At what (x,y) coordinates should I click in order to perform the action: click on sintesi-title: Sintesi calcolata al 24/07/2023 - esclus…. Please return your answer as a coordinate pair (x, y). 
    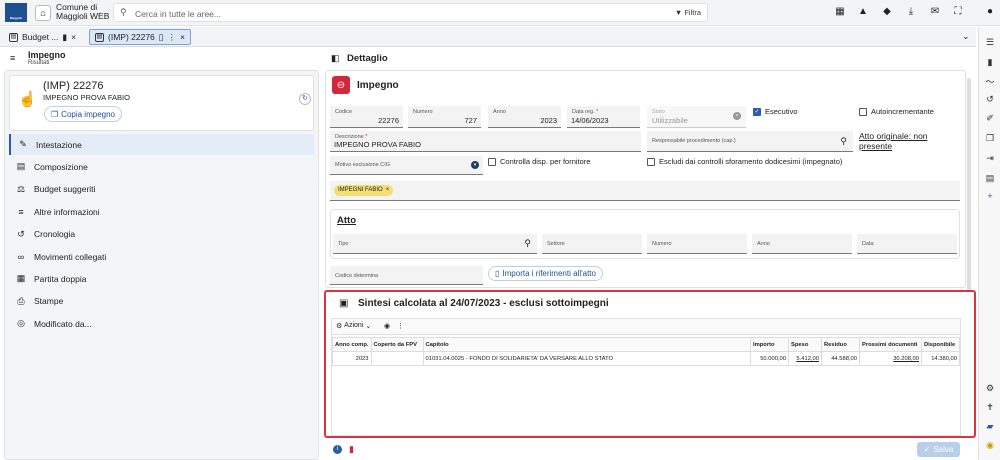
    Looking at the image, I should click on (483, 303).